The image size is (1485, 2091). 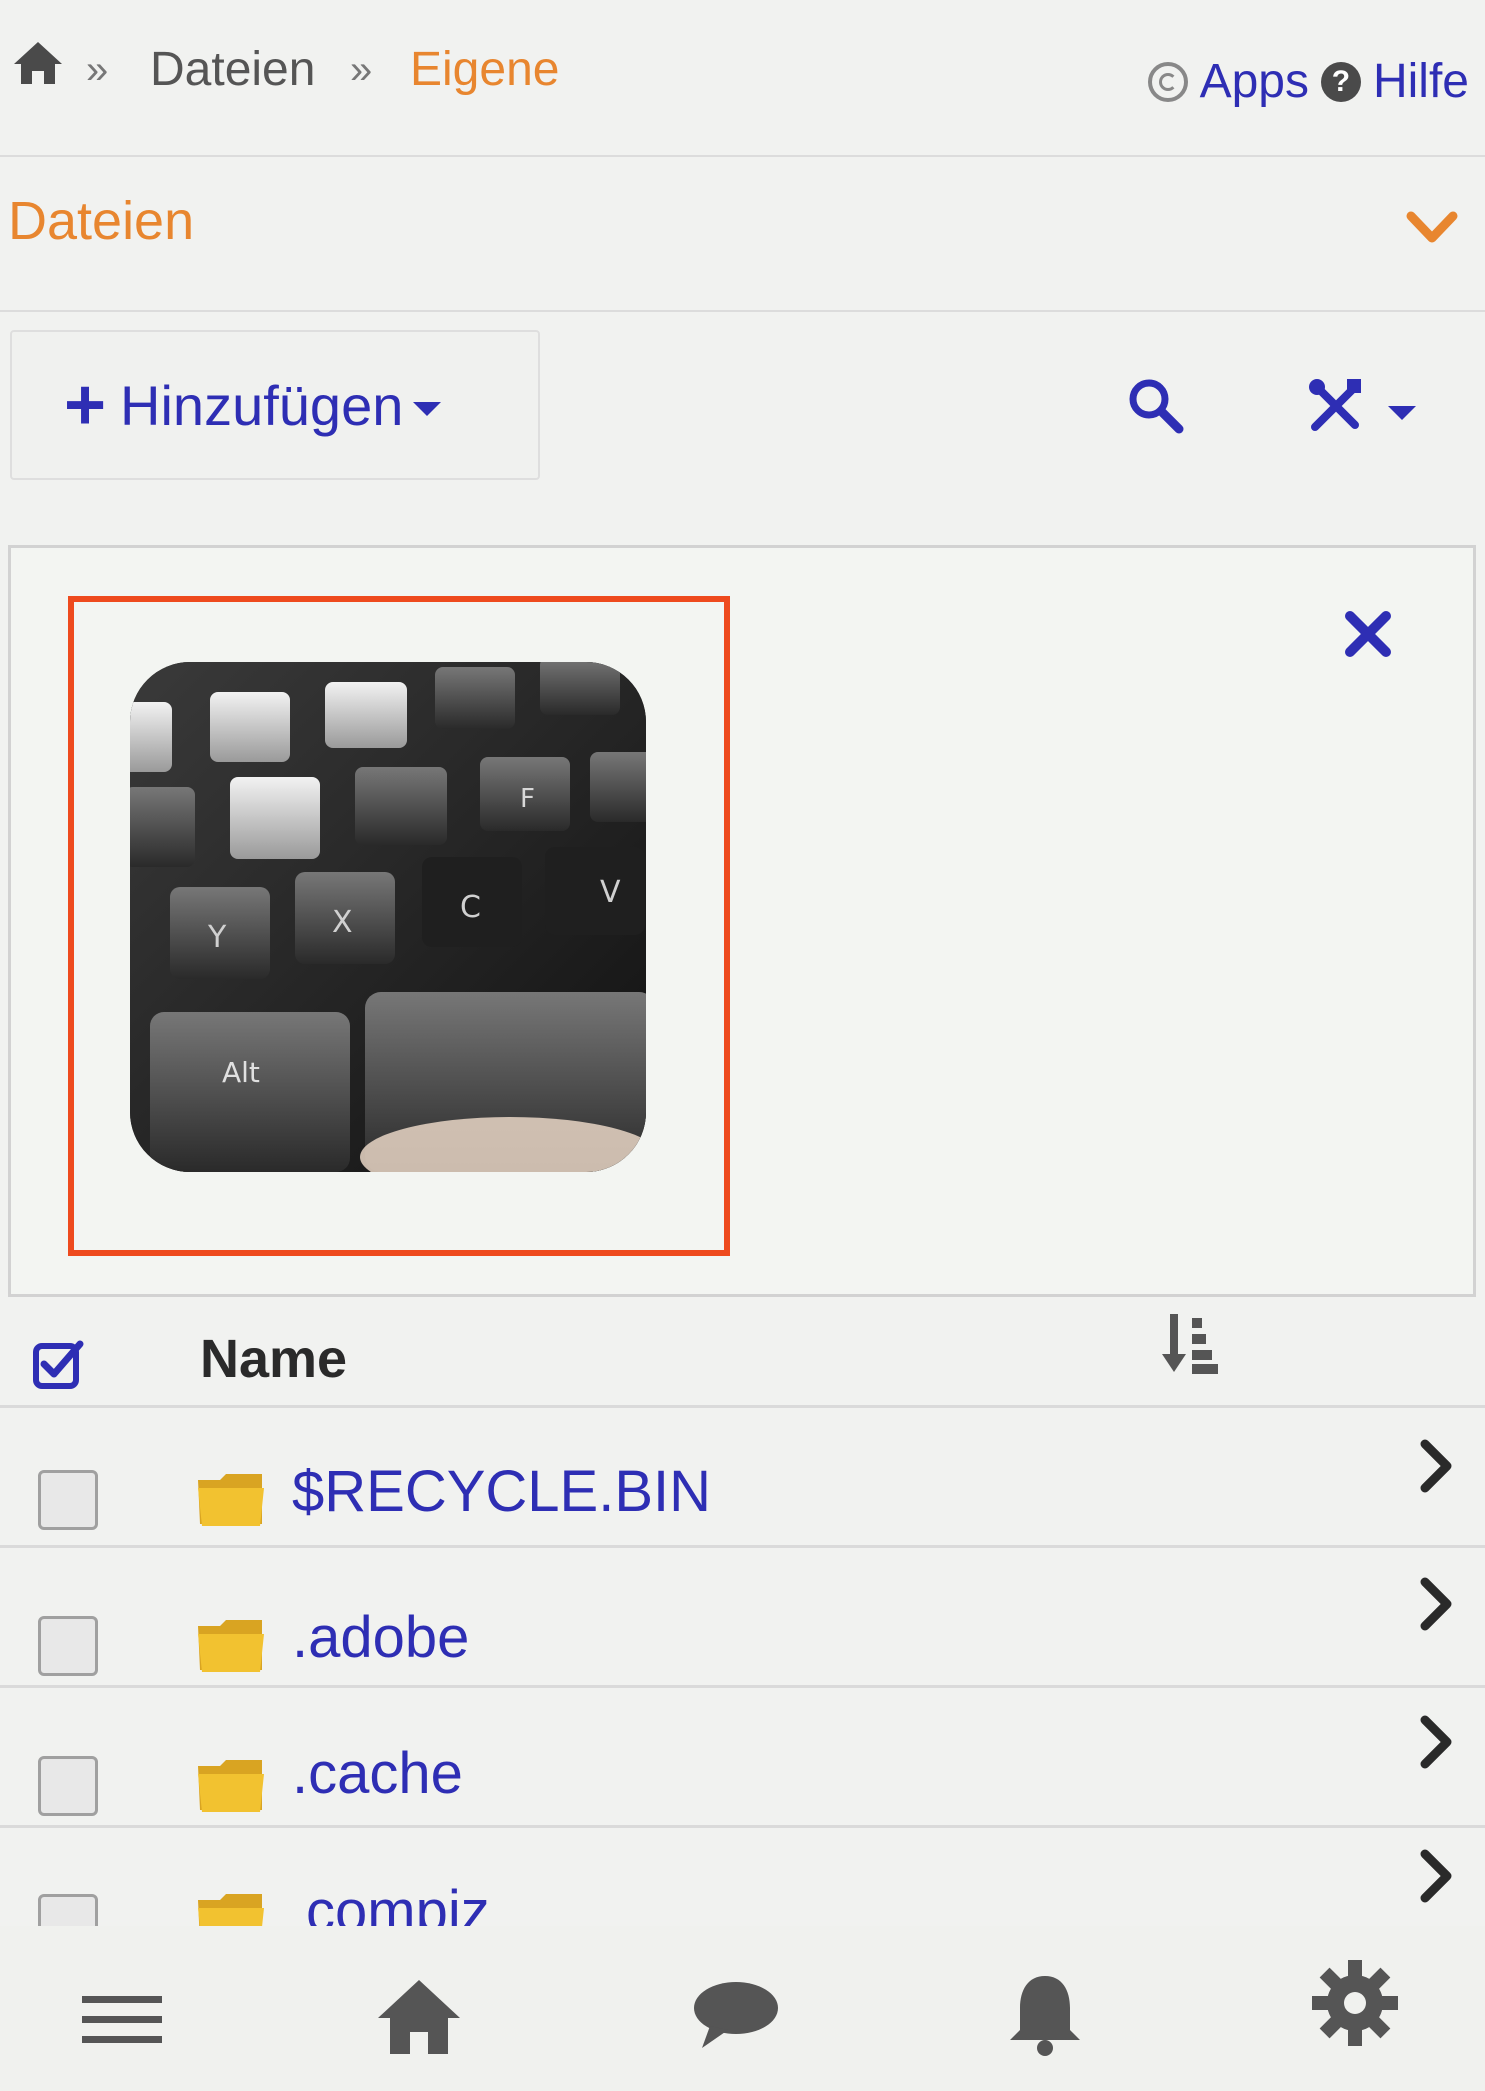 I want to click on table-row: .adobe, so click(x=742, y=1618).